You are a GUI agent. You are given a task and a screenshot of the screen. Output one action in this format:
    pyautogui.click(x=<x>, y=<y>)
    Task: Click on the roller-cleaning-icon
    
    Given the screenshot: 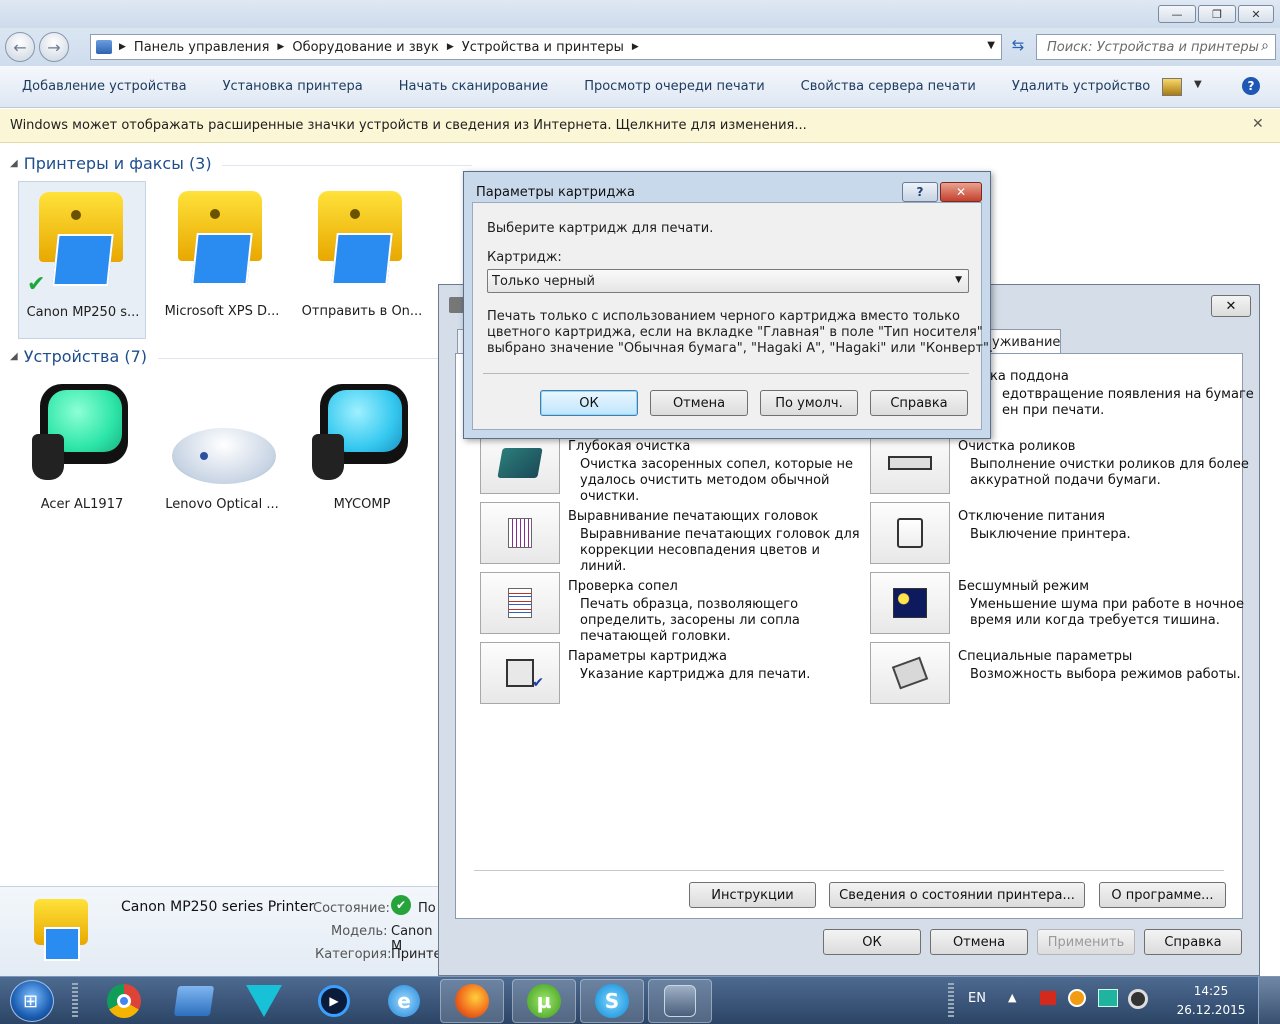 What is the action you would take?
    pyautogui.click(x=910, y=463)
    